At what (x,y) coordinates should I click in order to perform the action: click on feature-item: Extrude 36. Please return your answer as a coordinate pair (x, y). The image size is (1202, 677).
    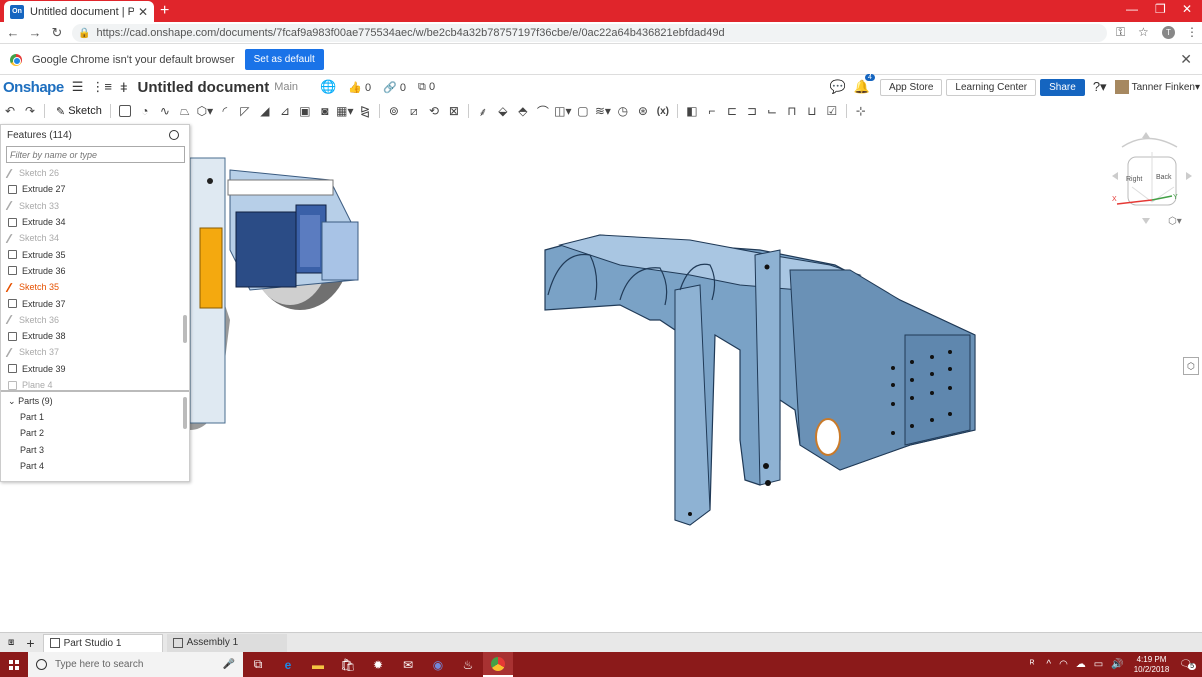
    Looking at the image, I should click on (95, 271).